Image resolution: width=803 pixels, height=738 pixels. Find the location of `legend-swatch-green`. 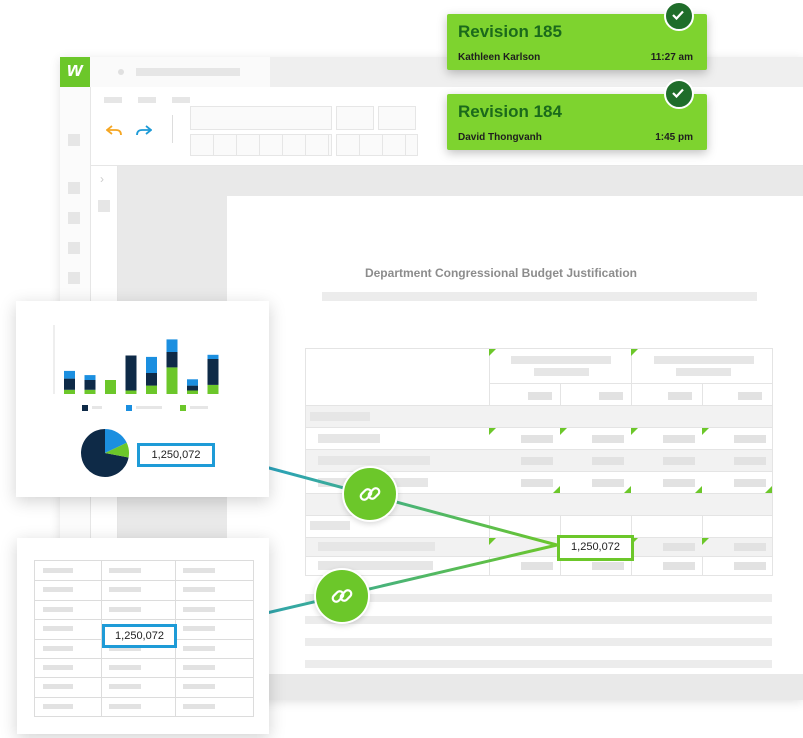

legend-swatch-green is located at coordinates (183, 408).